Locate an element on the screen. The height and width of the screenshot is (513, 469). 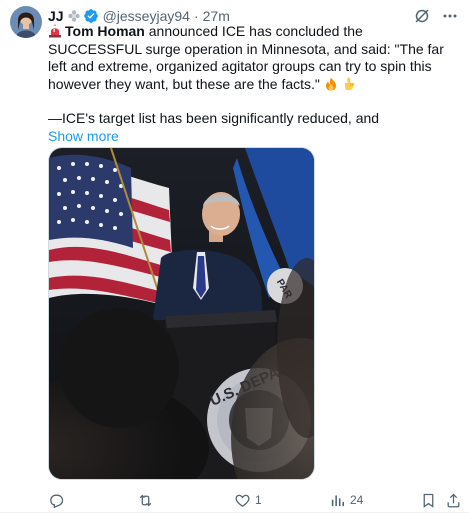
reply-icon is located at coordinates (57, 501).